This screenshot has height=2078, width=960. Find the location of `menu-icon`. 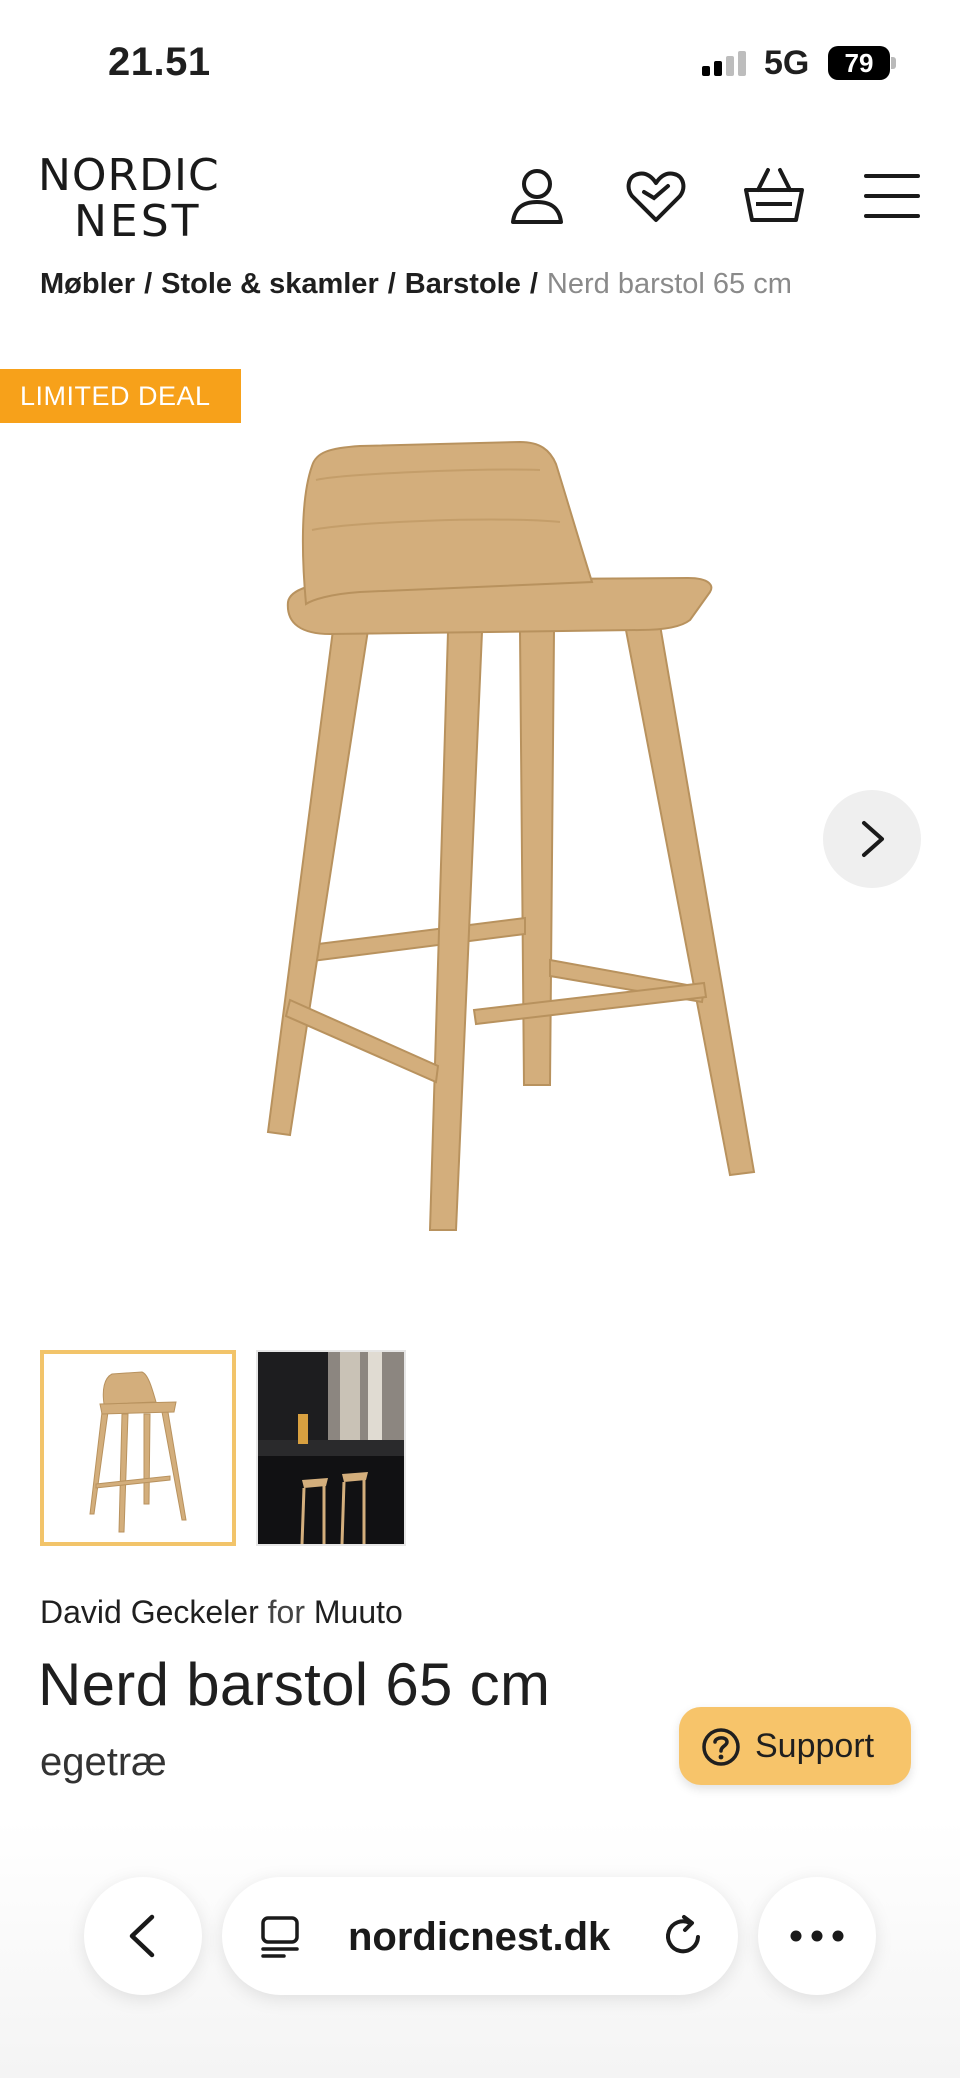

menu-icon is located at coordinates (892, 196).